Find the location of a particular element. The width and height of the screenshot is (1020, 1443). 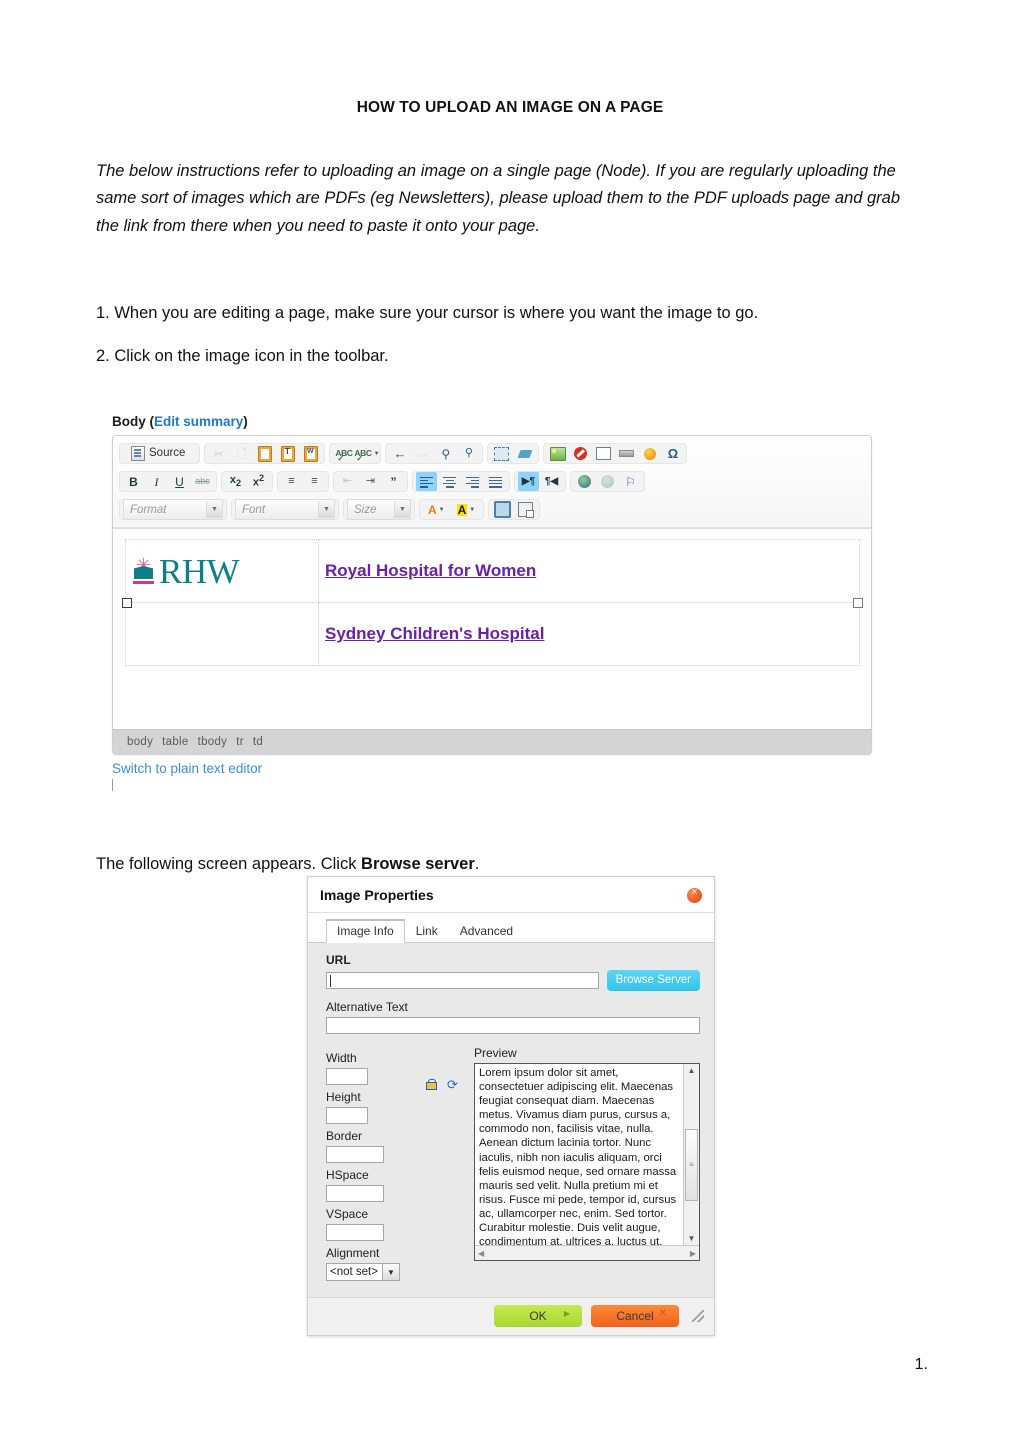

remove-format-icon is located at coordinates (524, 453).